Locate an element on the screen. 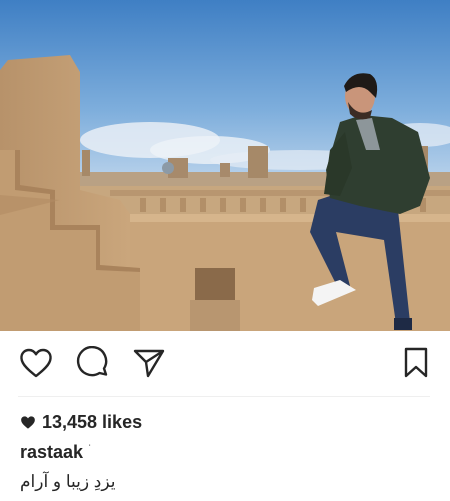  save-button is located at coordinates (416, 365).